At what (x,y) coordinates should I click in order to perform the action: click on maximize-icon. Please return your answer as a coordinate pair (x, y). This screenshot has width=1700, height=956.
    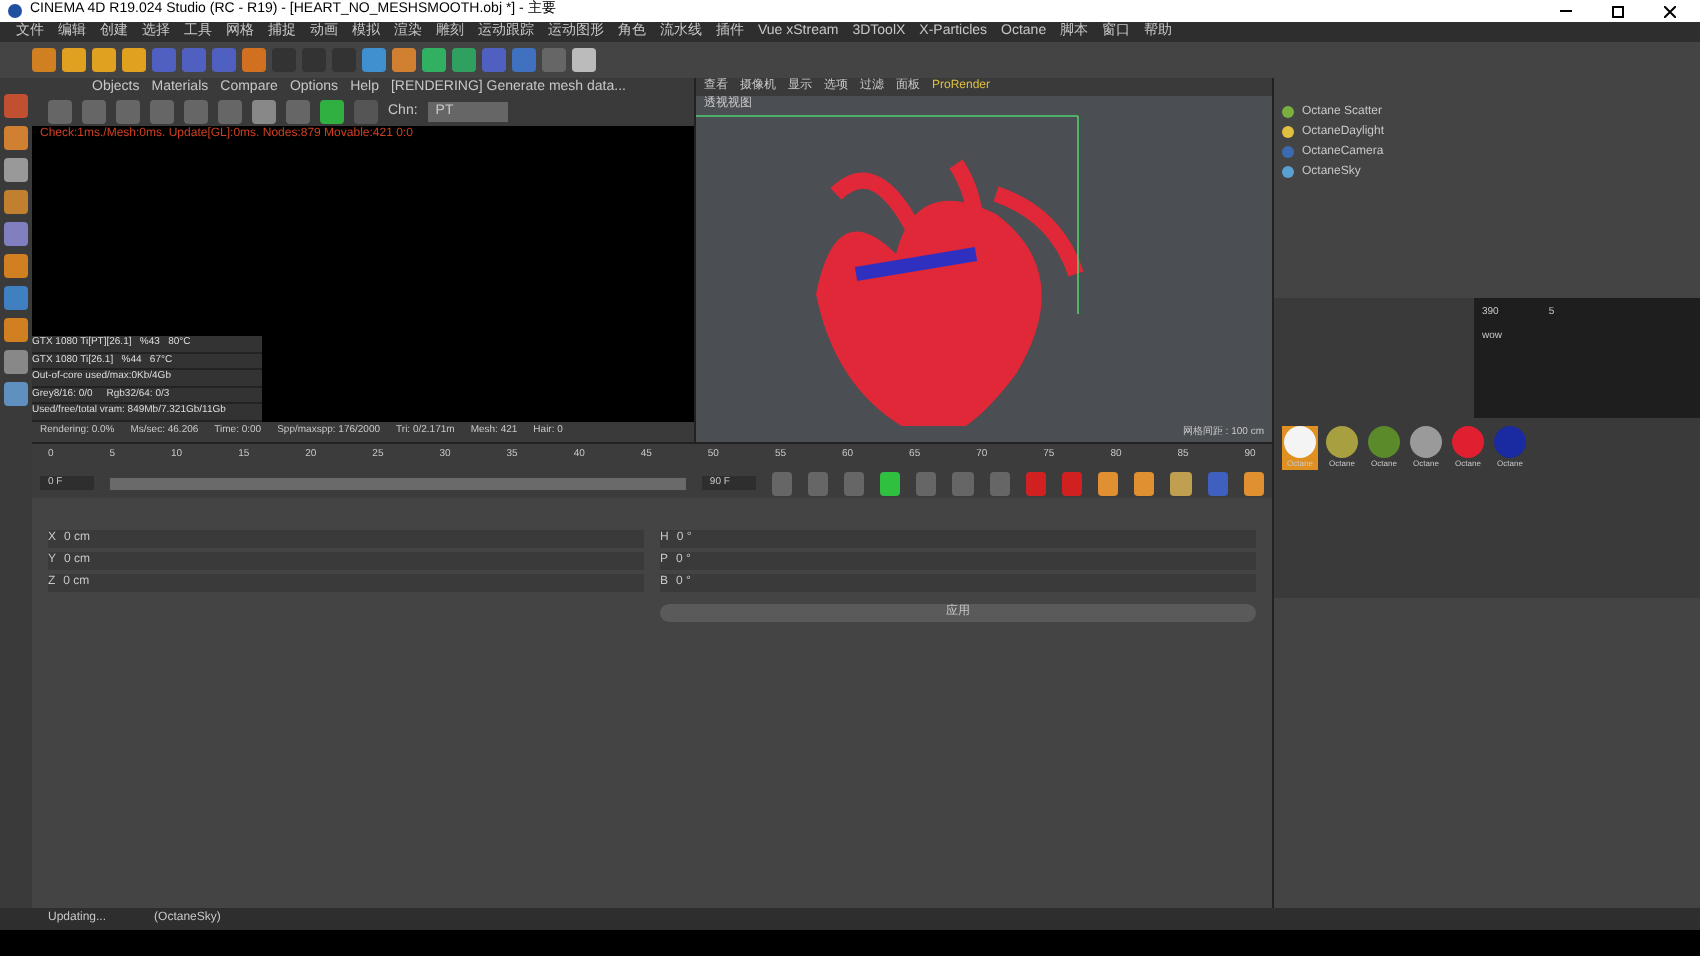
    Looking at the image, I should click on (1618, 11).